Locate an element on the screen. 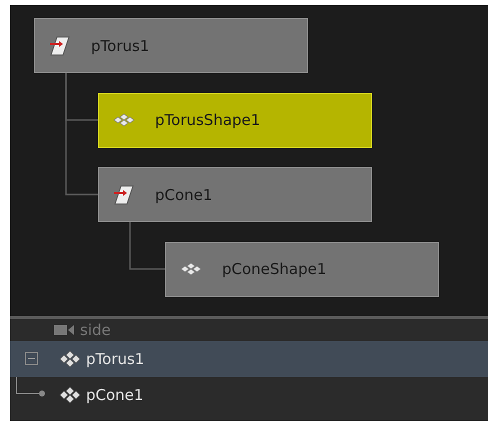 The image size is (488, 423). outliner-label: pTorus1 is located at coordinates (115, 359).